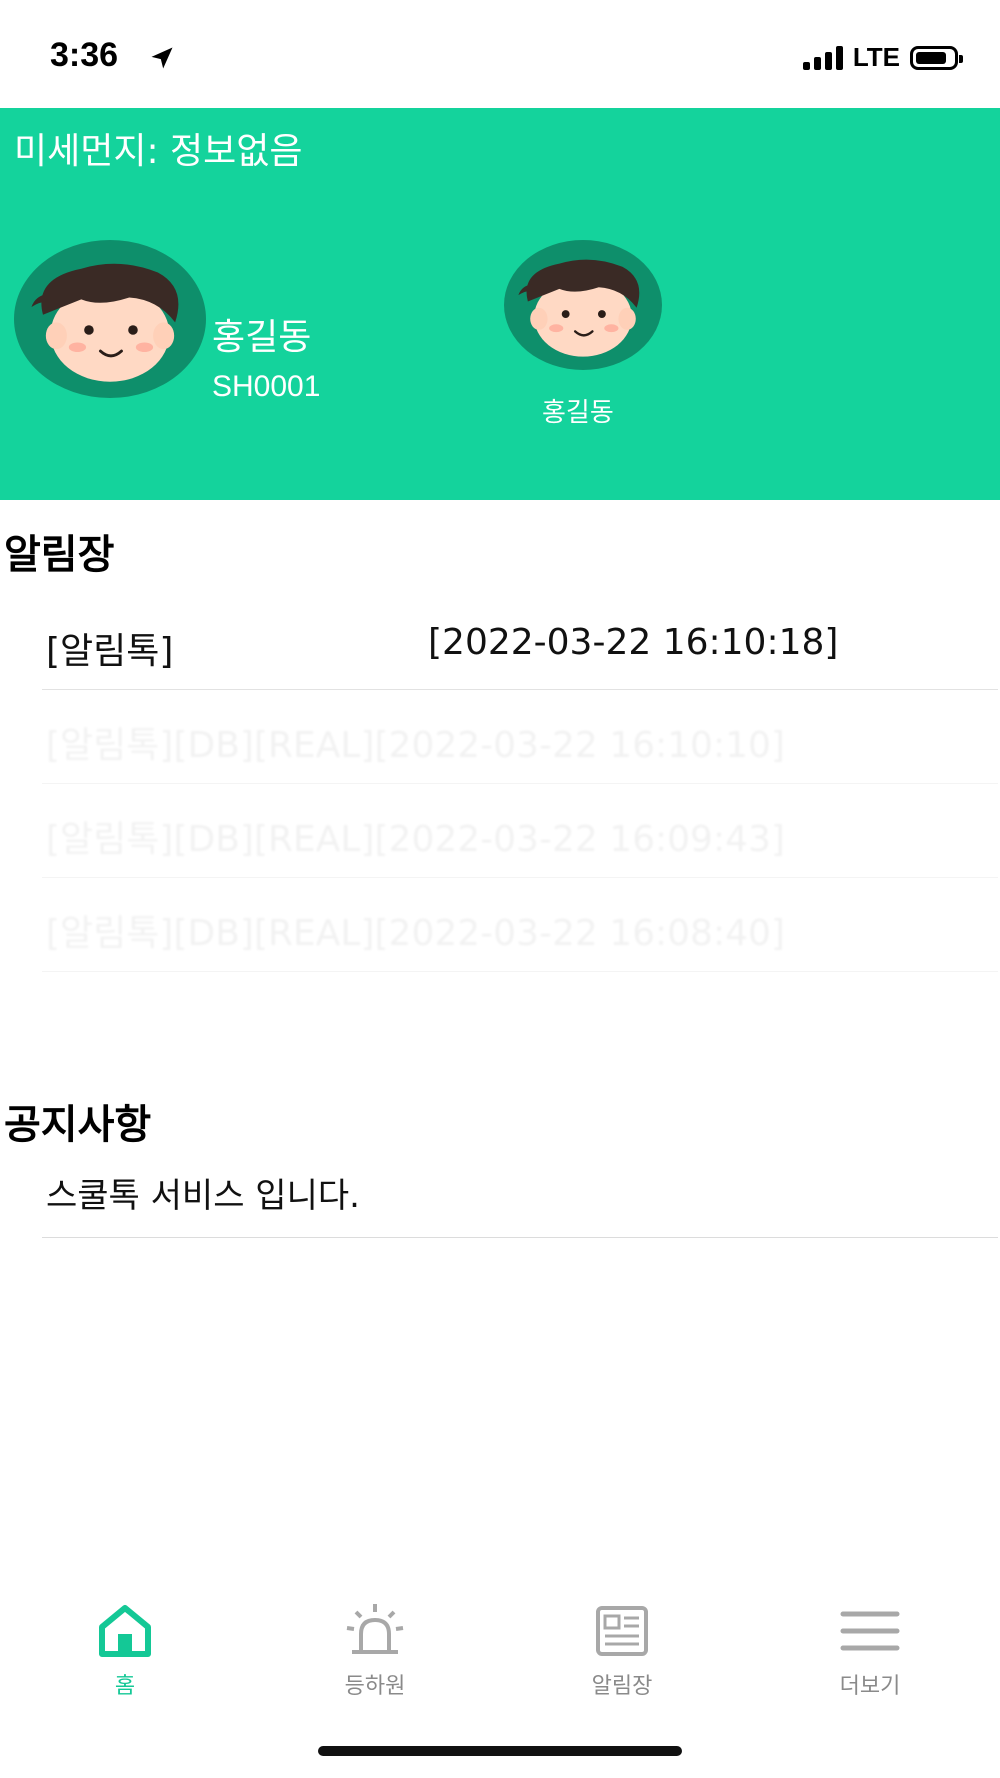 The height and width of the screenshot is (1778, 1000). What do you see at coordinates (375, 1655) in the screenshot?
I see `tab-attendance: 등하원` at bounding box center [375, 1655].